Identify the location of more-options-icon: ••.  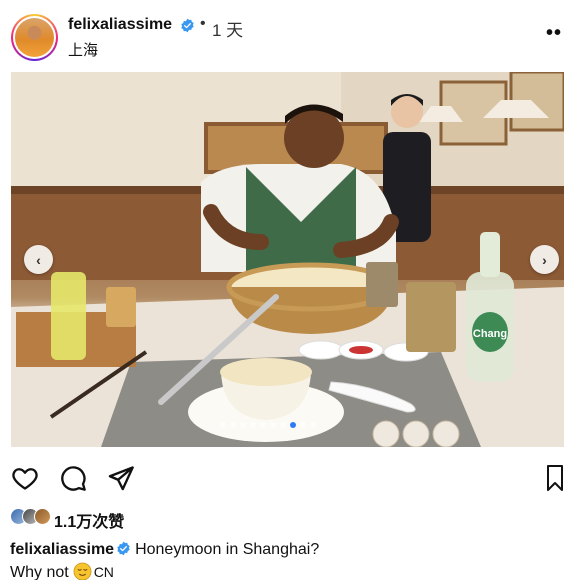
(554, 33).